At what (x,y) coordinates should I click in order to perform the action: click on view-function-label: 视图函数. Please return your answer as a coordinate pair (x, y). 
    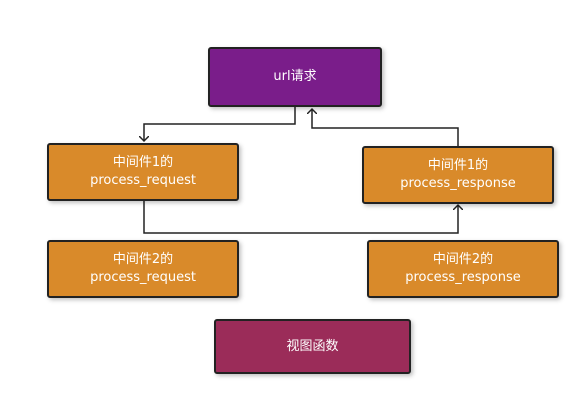
    Looking at the image, I should click on (312, 346).